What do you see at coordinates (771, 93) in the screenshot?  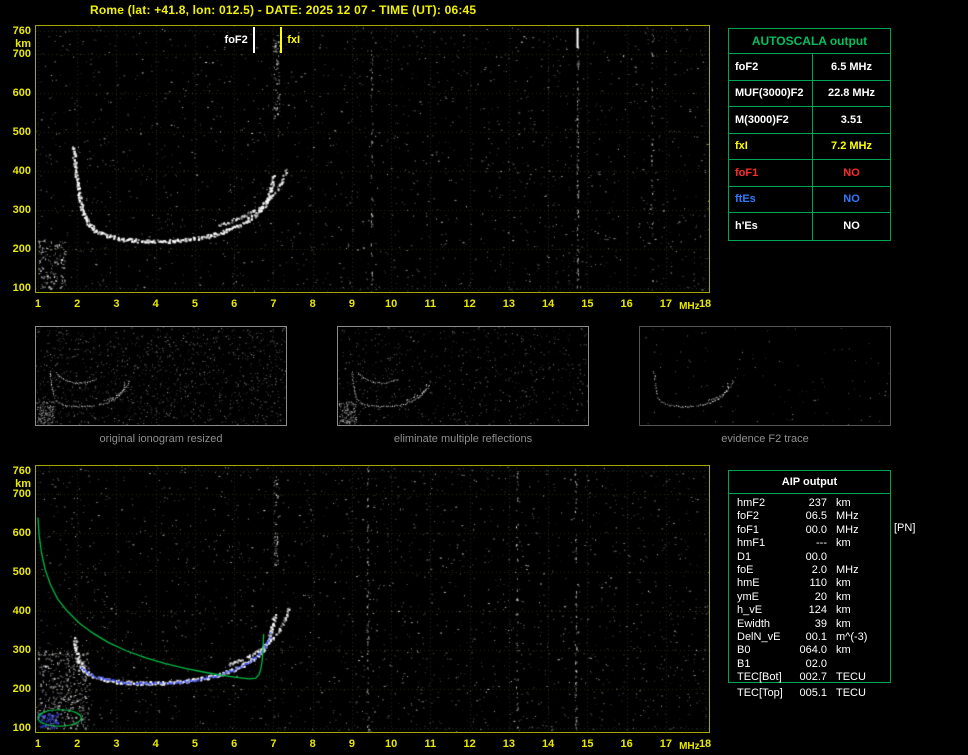 I see `autoscala-row-label: MUF(3000)F2` at bounding box center [771, 93].